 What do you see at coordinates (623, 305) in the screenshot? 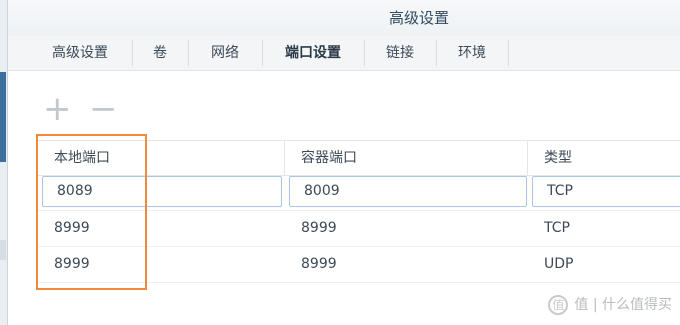
I see `watermark-text: 值 | 什么值得买` at bounding box center [623, 305].